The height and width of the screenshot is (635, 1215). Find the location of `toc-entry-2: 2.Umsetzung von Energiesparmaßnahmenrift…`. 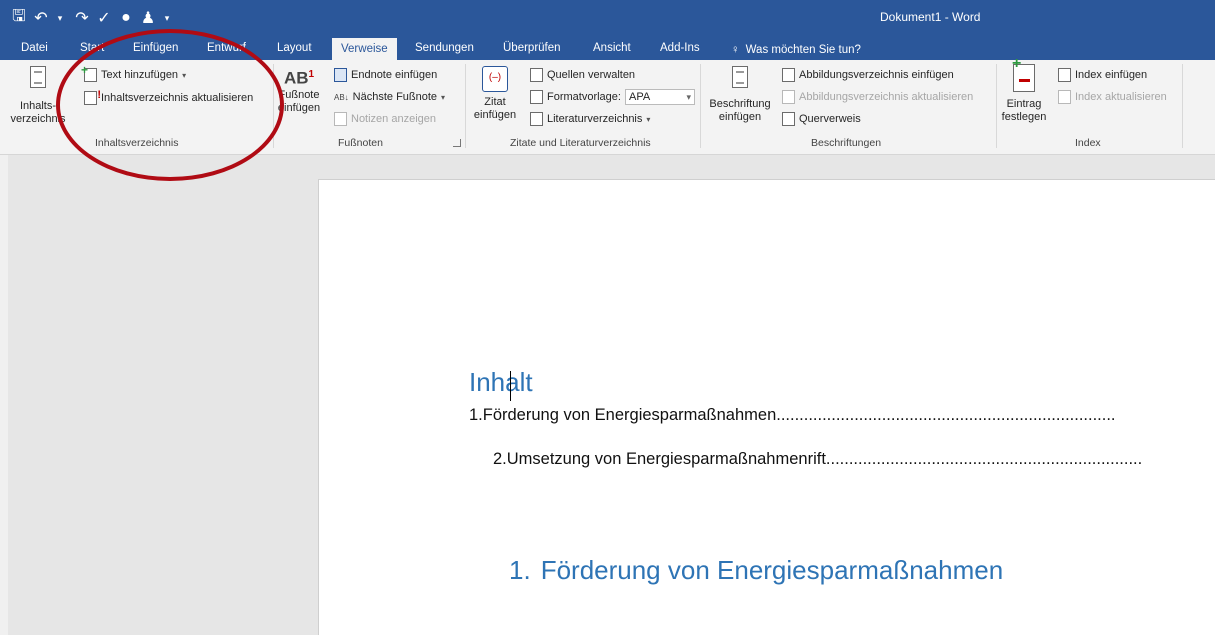

toc-entry-2: 2.Umsetzung von Energiesparmaßnahmenrift… is located at coordinates (817, 459).